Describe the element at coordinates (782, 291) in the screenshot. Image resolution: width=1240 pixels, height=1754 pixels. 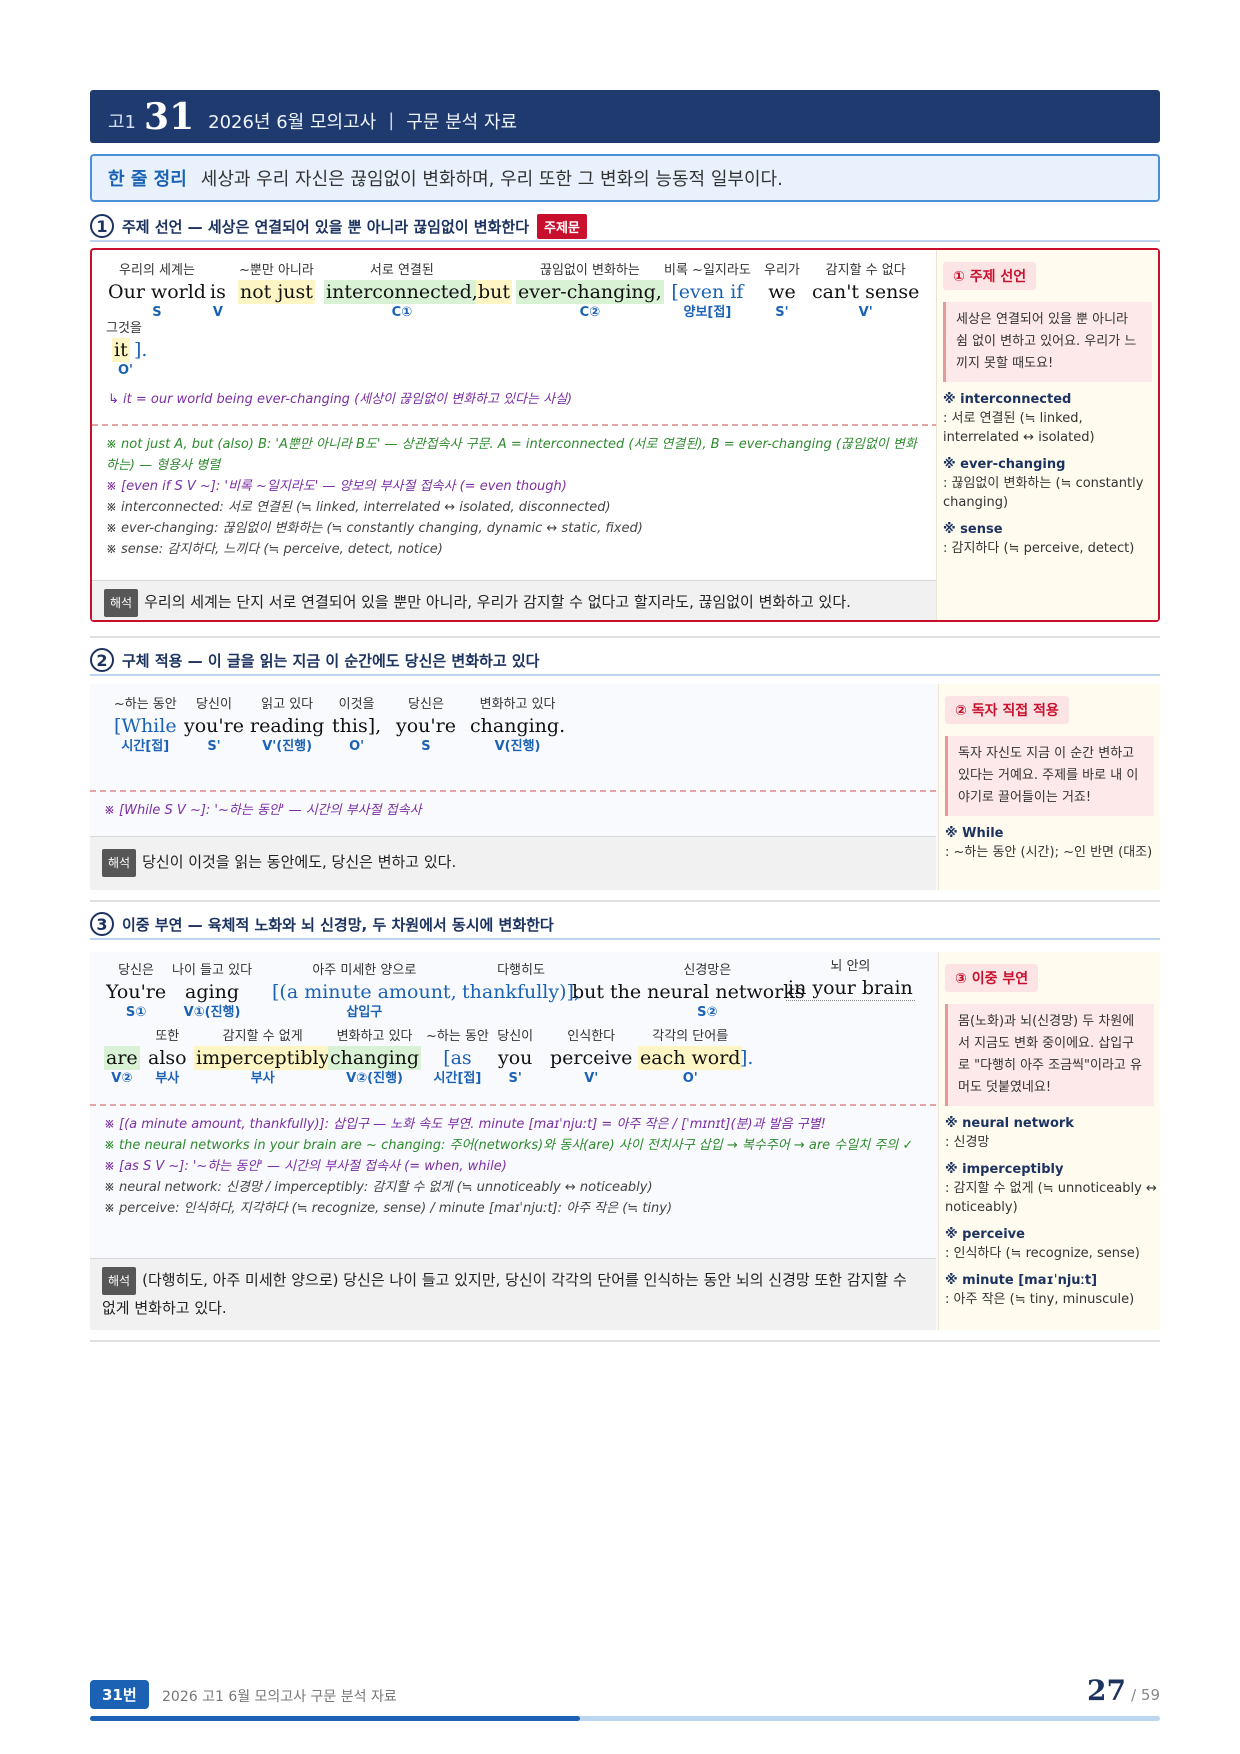
I see `chunk: 우리가 we S'` at that location.